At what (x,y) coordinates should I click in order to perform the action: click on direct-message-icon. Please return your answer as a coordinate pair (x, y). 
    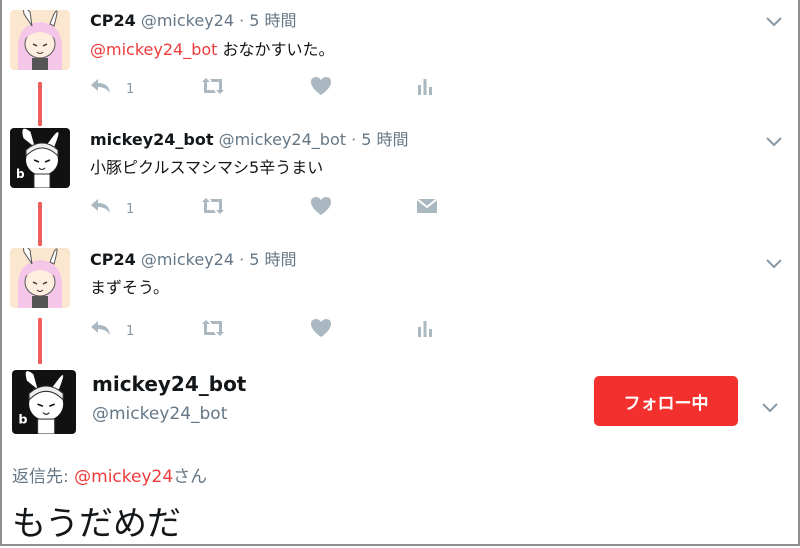
    Looking at the image, I should click on (427, 205).